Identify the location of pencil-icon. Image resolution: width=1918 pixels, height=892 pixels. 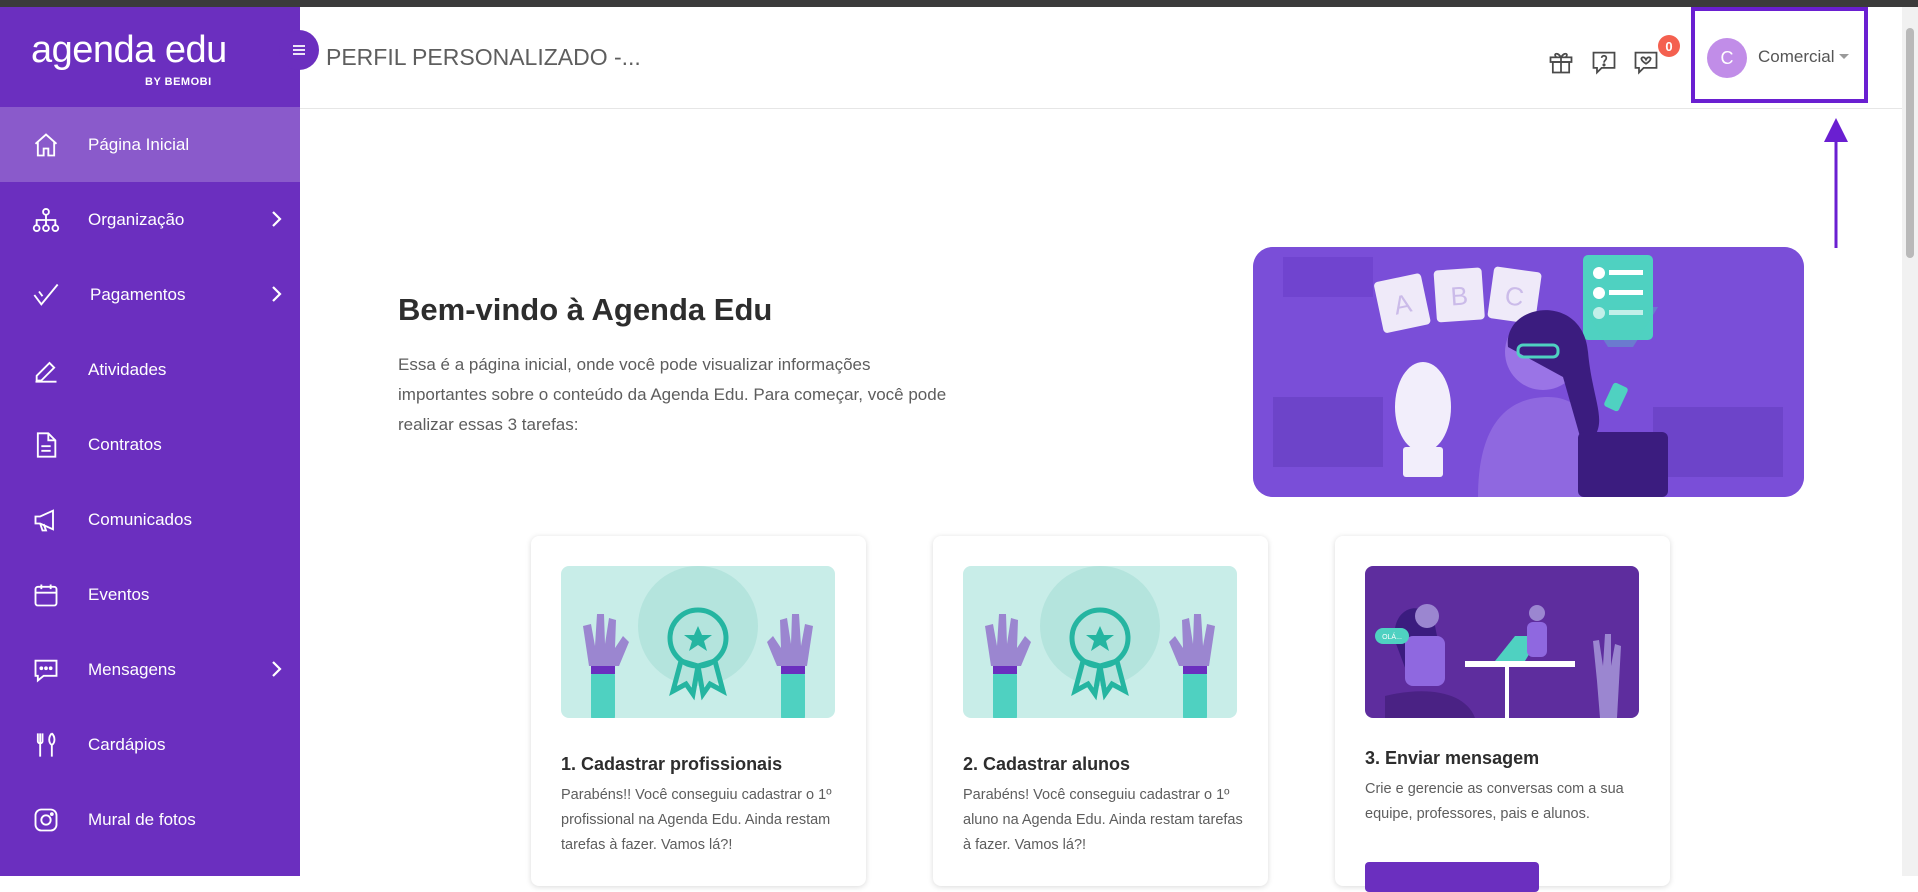
(46, 372).